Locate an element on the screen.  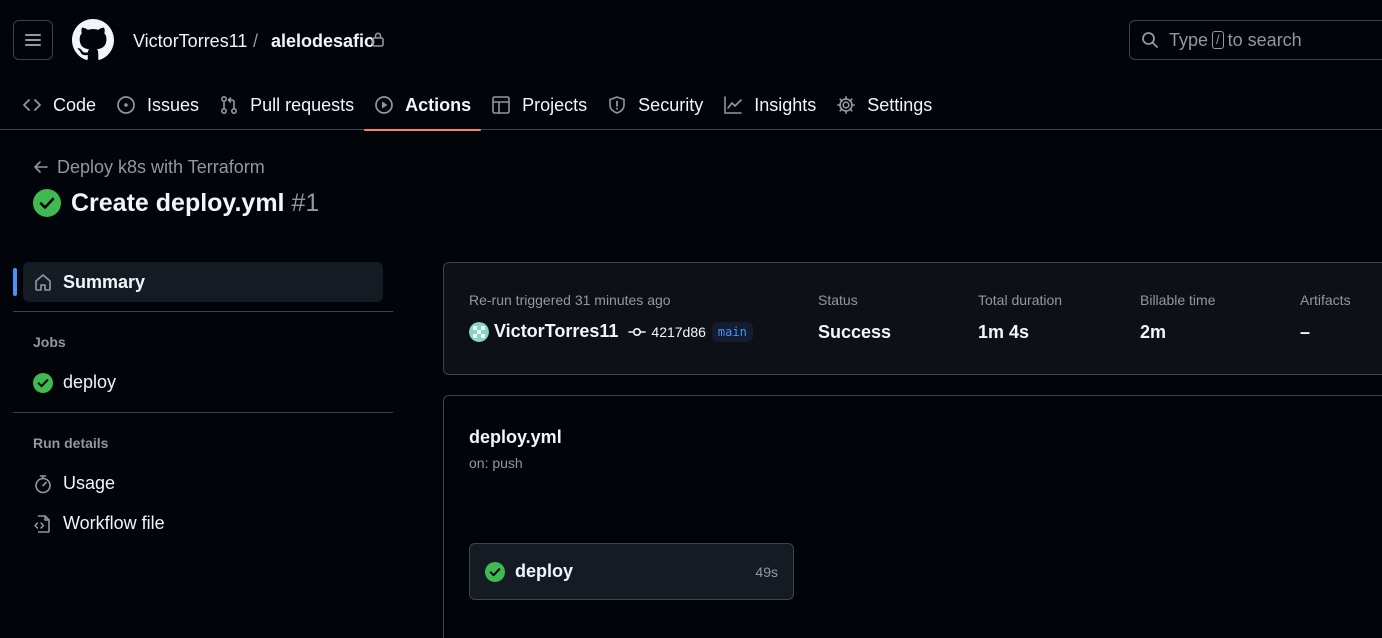
sidebar-item-workflow-file: Workflow file is located at coordinates (99, 523).